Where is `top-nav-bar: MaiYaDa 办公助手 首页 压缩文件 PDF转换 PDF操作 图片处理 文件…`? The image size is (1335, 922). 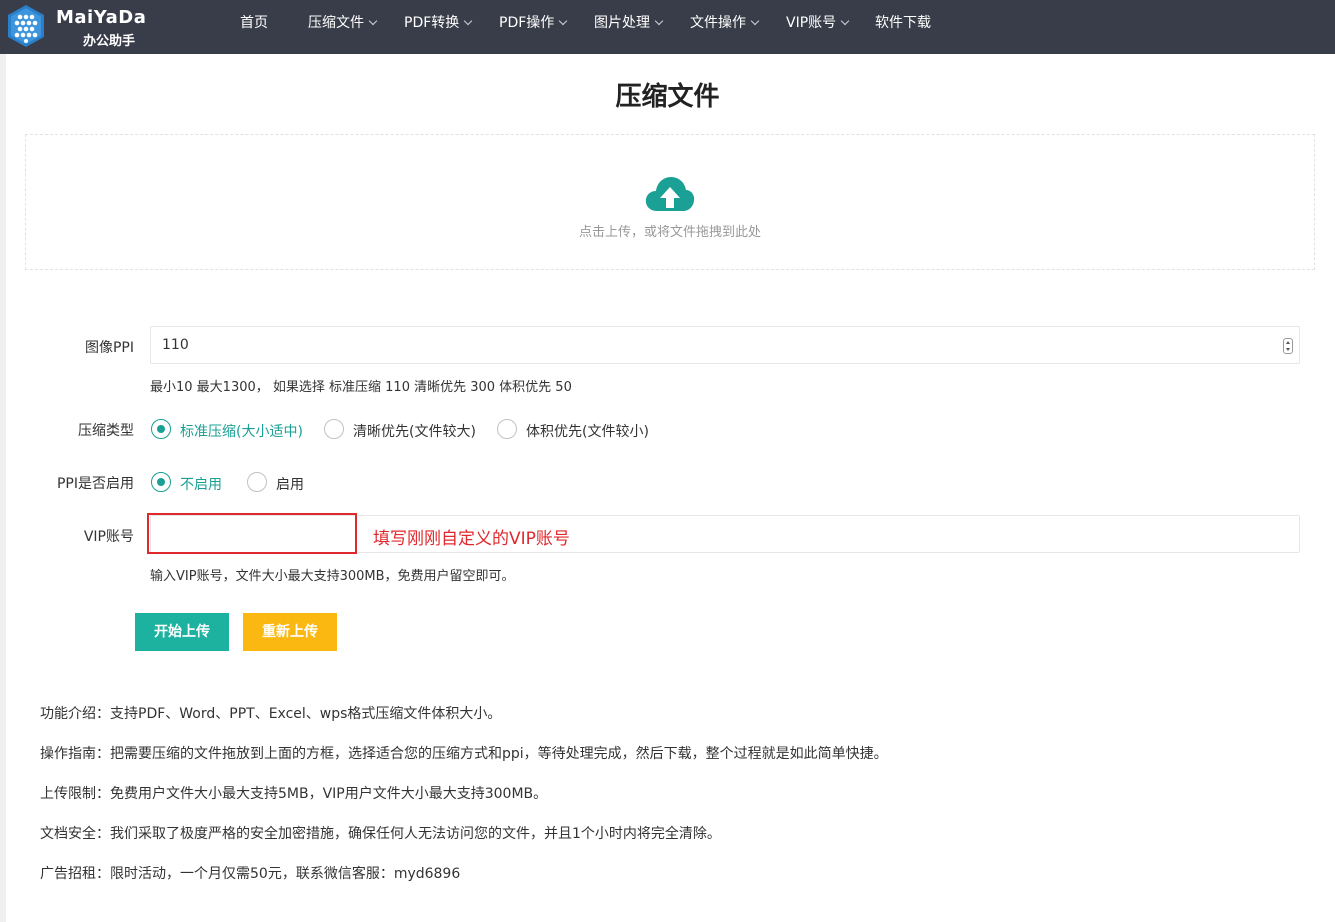
top-nav-bar: MaiYaDa 办公助手 首页 压缩文件 PDF转换 PDF操作 图片处理 文件… is located at coordinates (667, 27).